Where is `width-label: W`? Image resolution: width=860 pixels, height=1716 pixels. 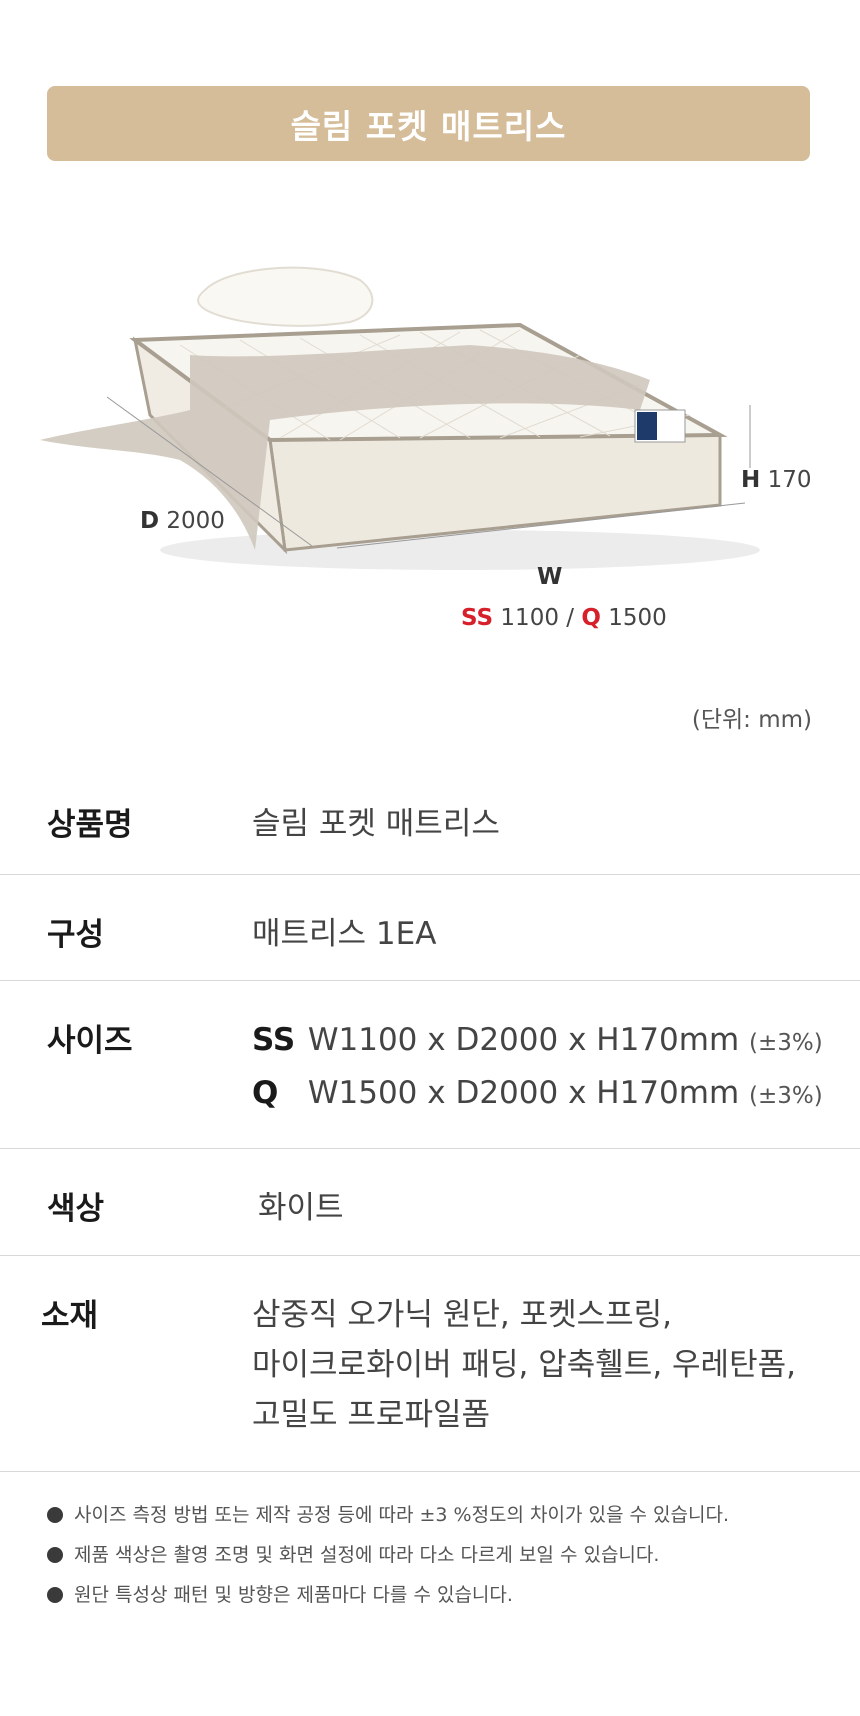
width-label: W is located at coordinates (549, 577).